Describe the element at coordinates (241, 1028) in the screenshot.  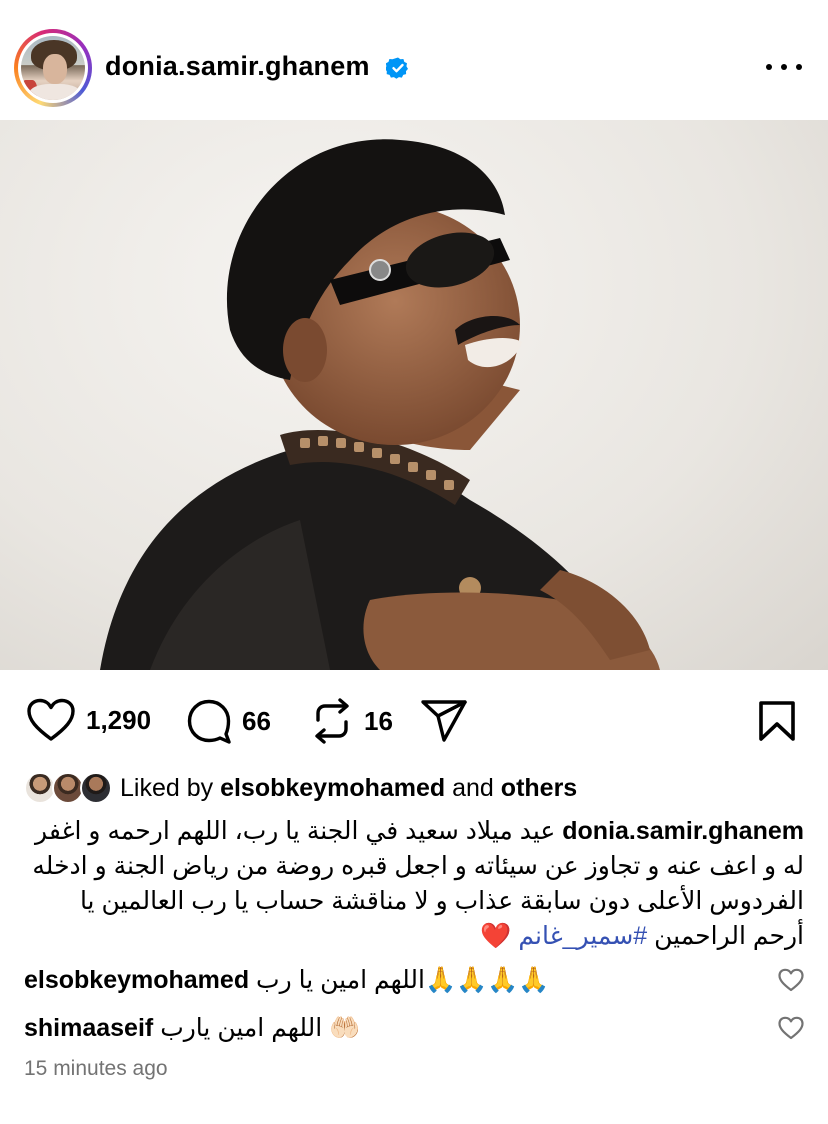
I see `comment-text: اللهم امين يارب` at that location.